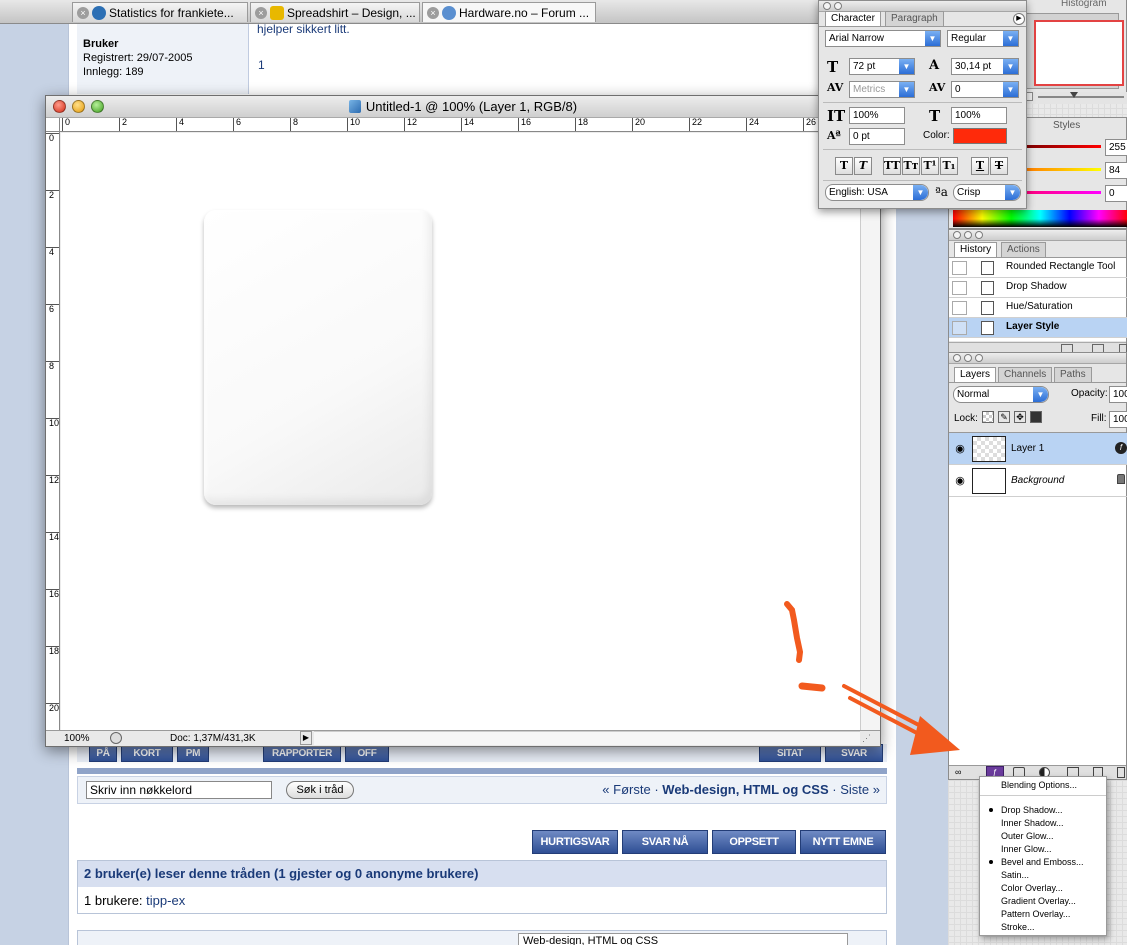 The width and height of the screenshot is (1127, 945). What do you see at coordinates (1020, 417) in the screenshot?
I see `lock-position-icon: ✥` at bounding box center [1020, 417].